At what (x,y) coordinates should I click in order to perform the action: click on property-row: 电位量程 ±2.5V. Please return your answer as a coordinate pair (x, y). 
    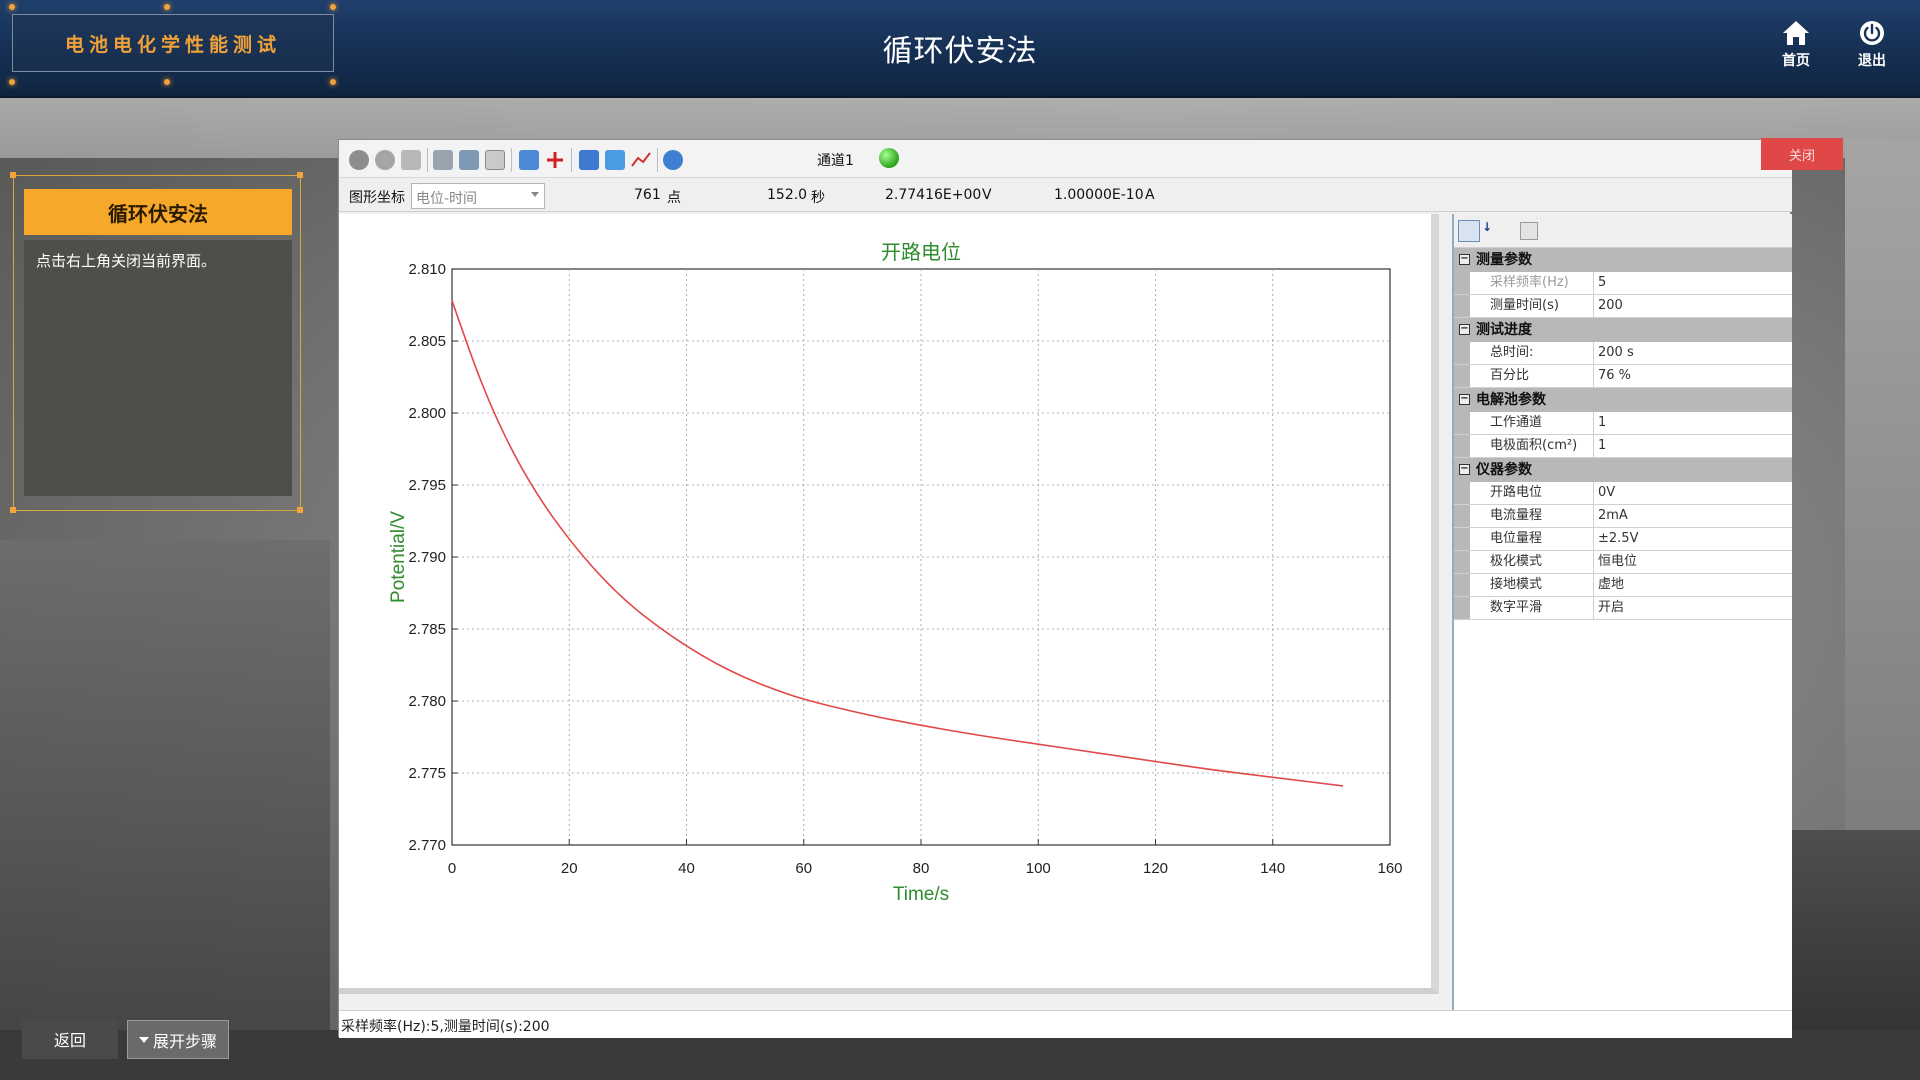
    Looking at the image, I should click on (1623, 539).